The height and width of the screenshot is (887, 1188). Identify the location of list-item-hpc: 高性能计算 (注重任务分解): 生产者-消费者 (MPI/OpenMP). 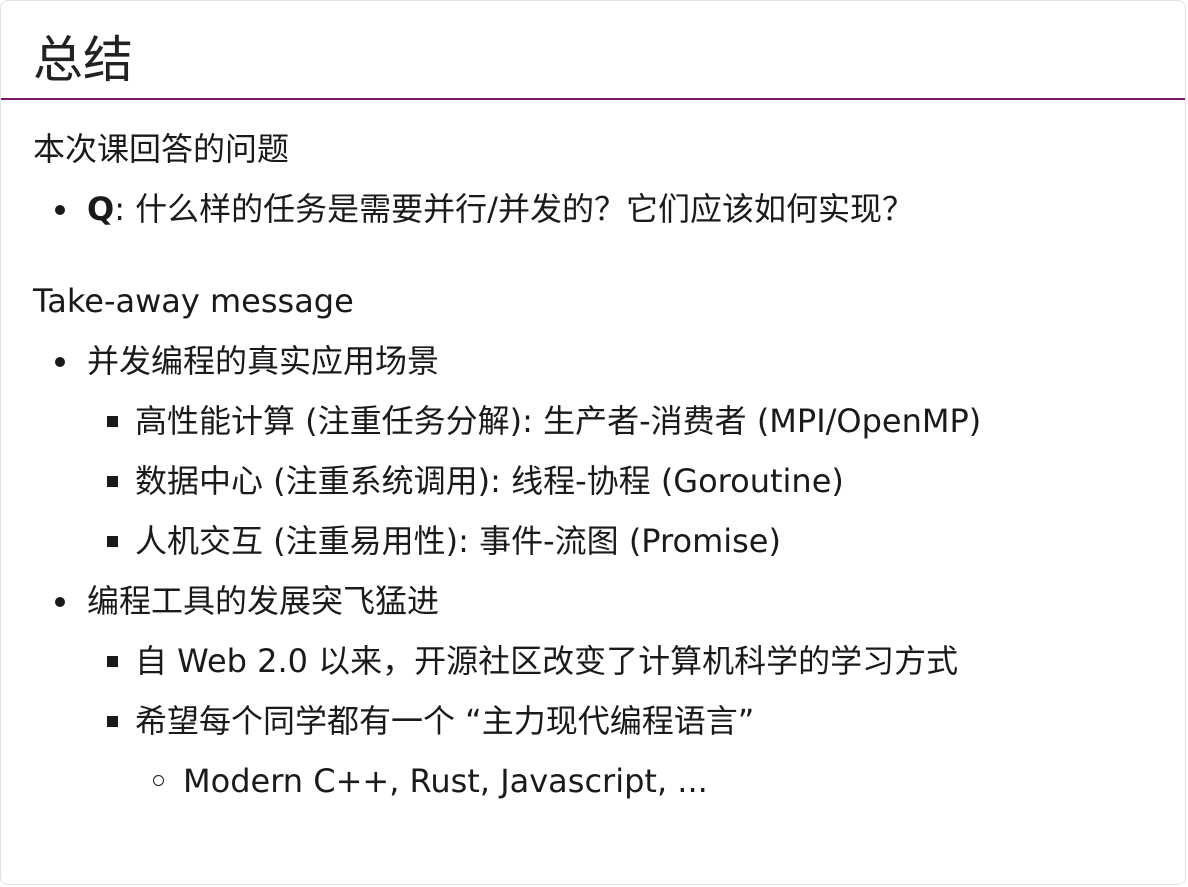
(626, 421).